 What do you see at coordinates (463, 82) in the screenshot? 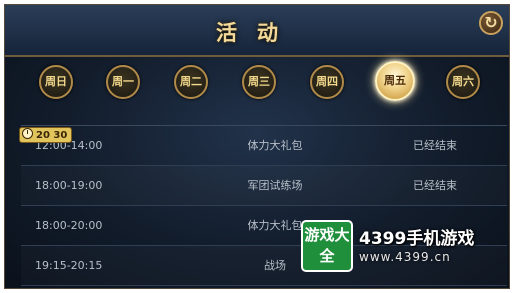
I see `tab-saturday: 周六` at bounding box center [463, 82].